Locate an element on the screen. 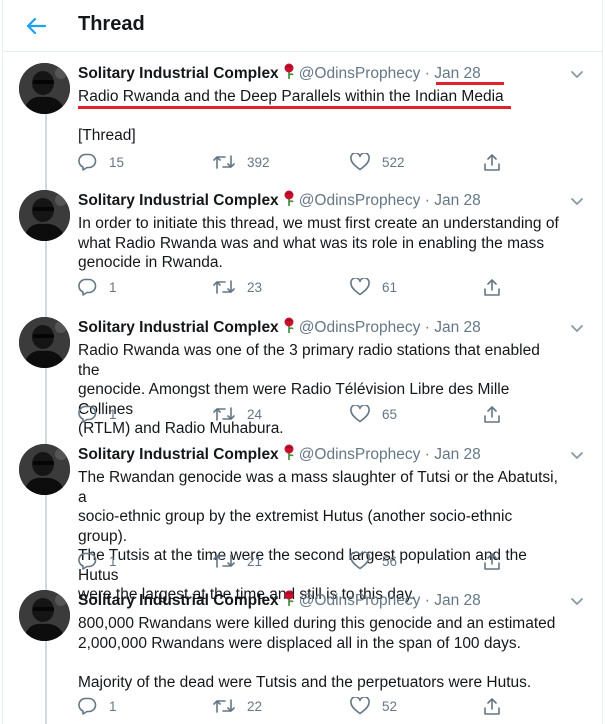  reply-button: 15 is located at coordinates (101, 162).